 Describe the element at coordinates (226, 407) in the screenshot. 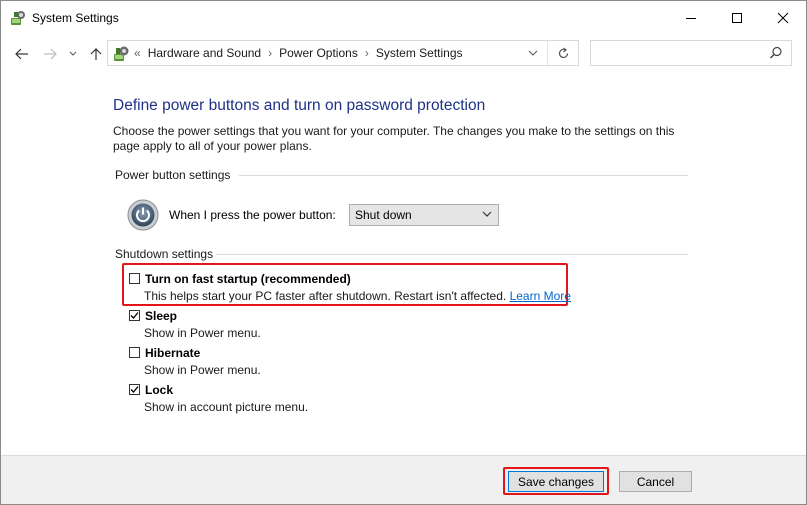

I see `lock-description: Show in account picture menu.` at that location.